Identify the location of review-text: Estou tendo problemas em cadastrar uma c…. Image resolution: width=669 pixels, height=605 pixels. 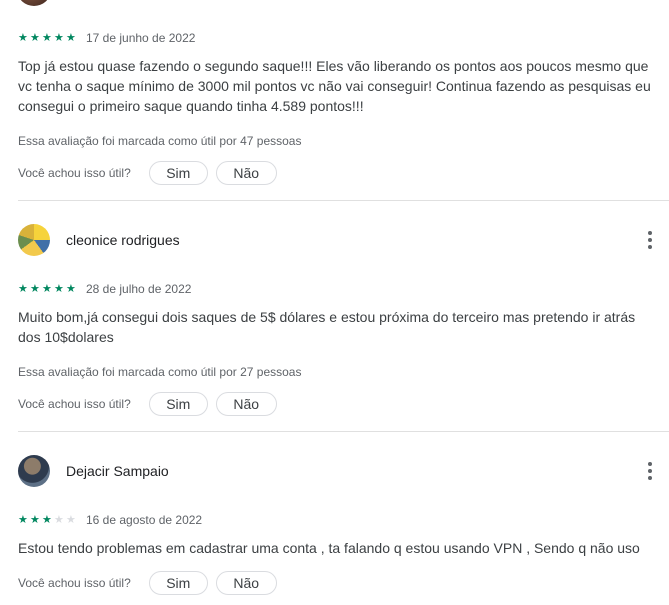
(343, 548).